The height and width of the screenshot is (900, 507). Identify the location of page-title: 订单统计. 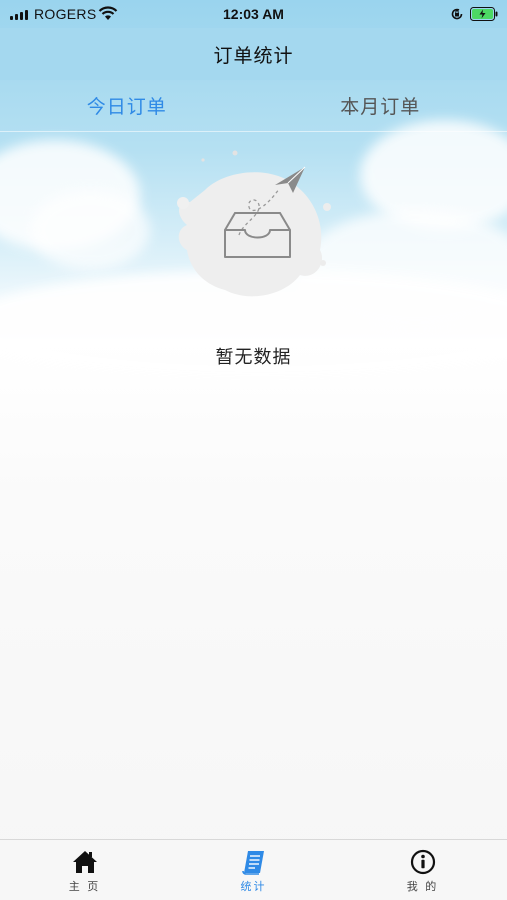
(253, 55).